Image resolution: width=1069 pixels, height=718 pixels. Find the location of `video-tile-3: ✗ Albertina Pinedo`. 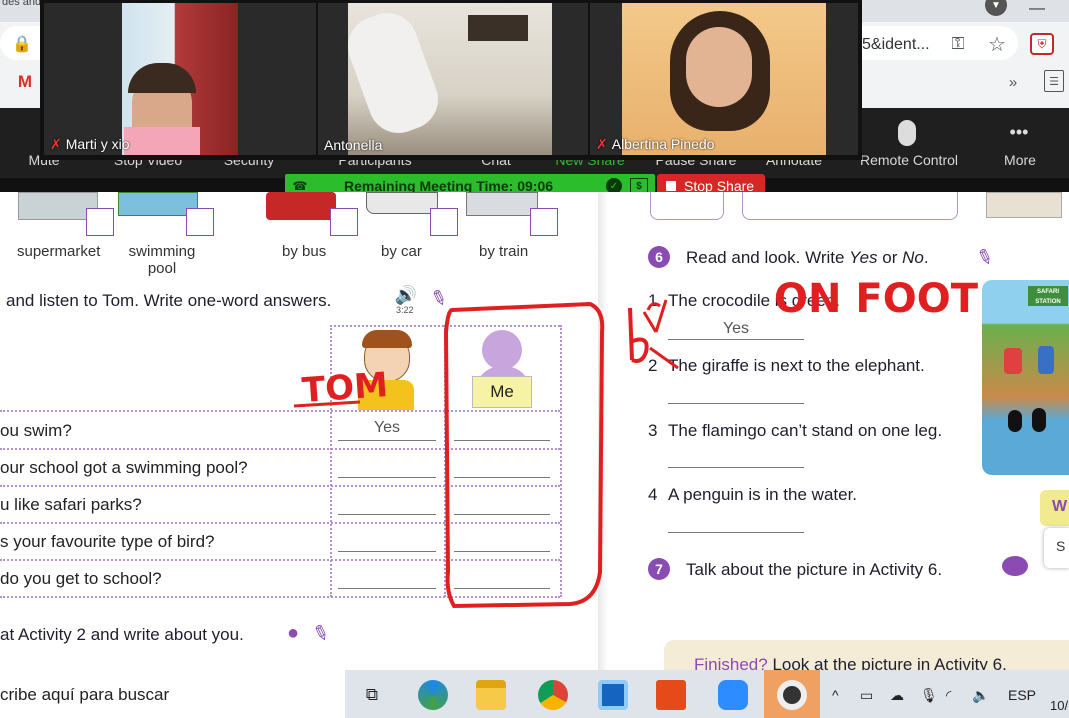

video-tile-3: ✗ Albertina Pinedo is located at coordinates (724, 79).